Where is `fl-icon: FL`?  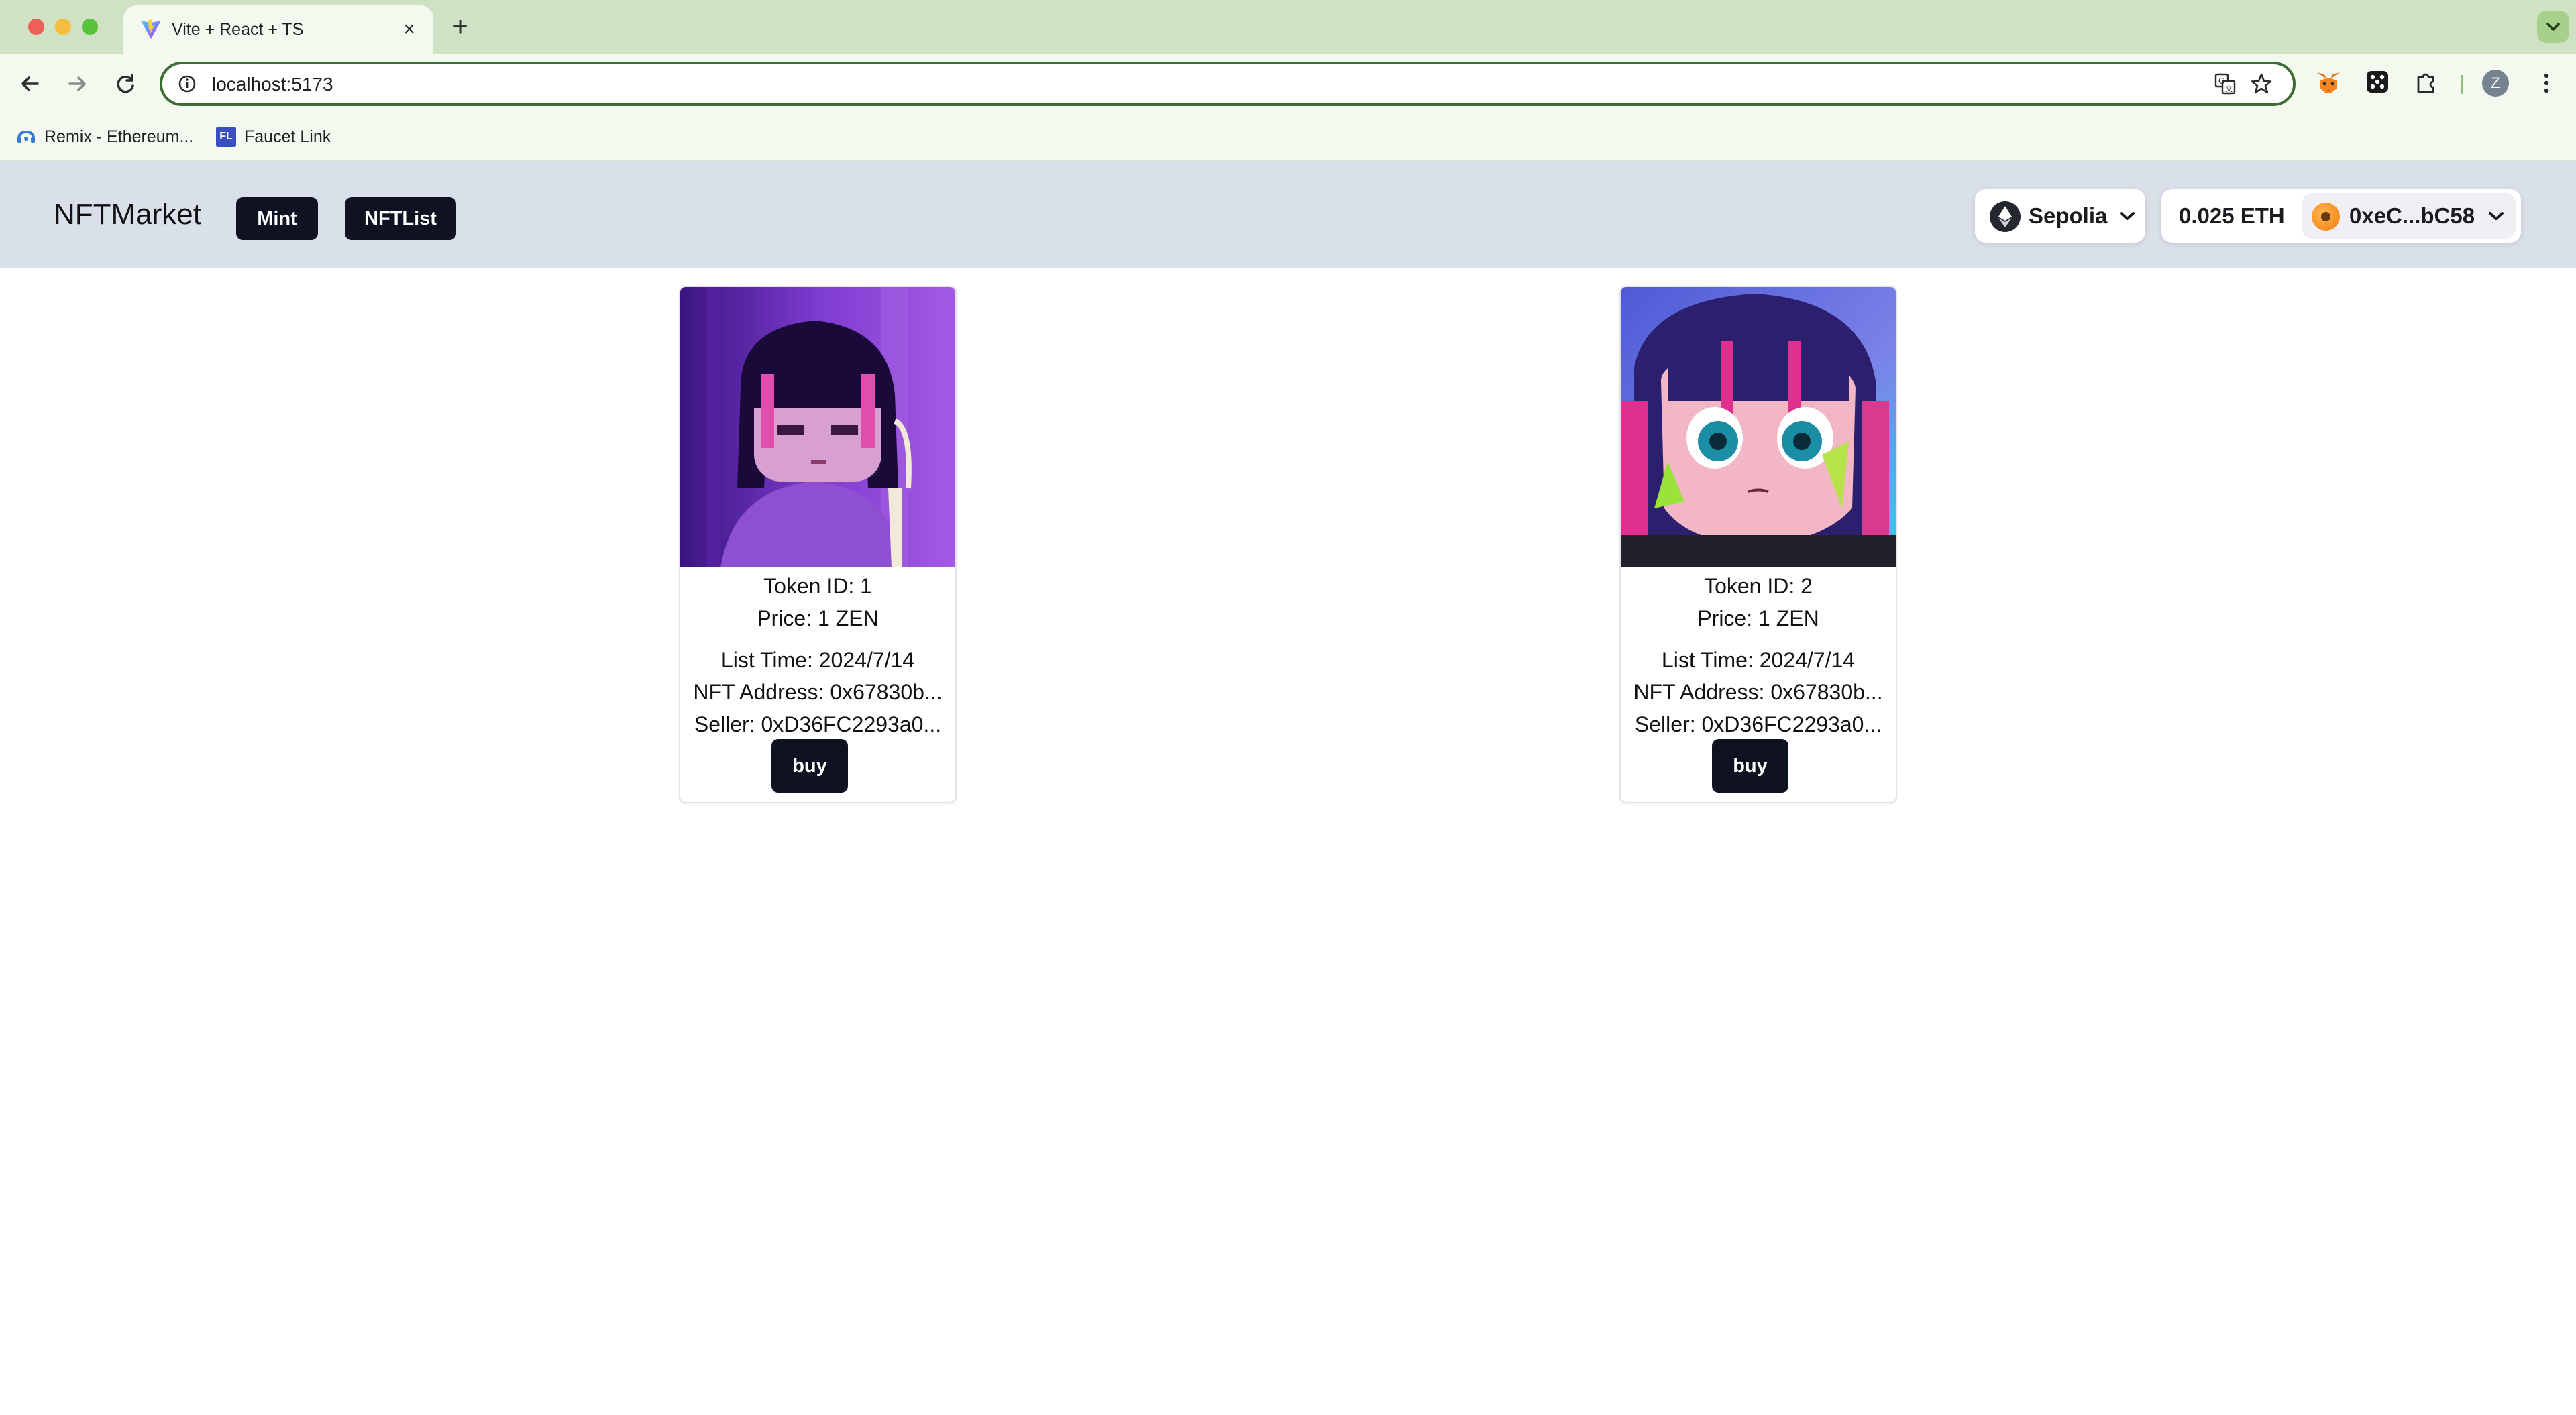
fl-icon: FL is located at coordinates (226, 137).